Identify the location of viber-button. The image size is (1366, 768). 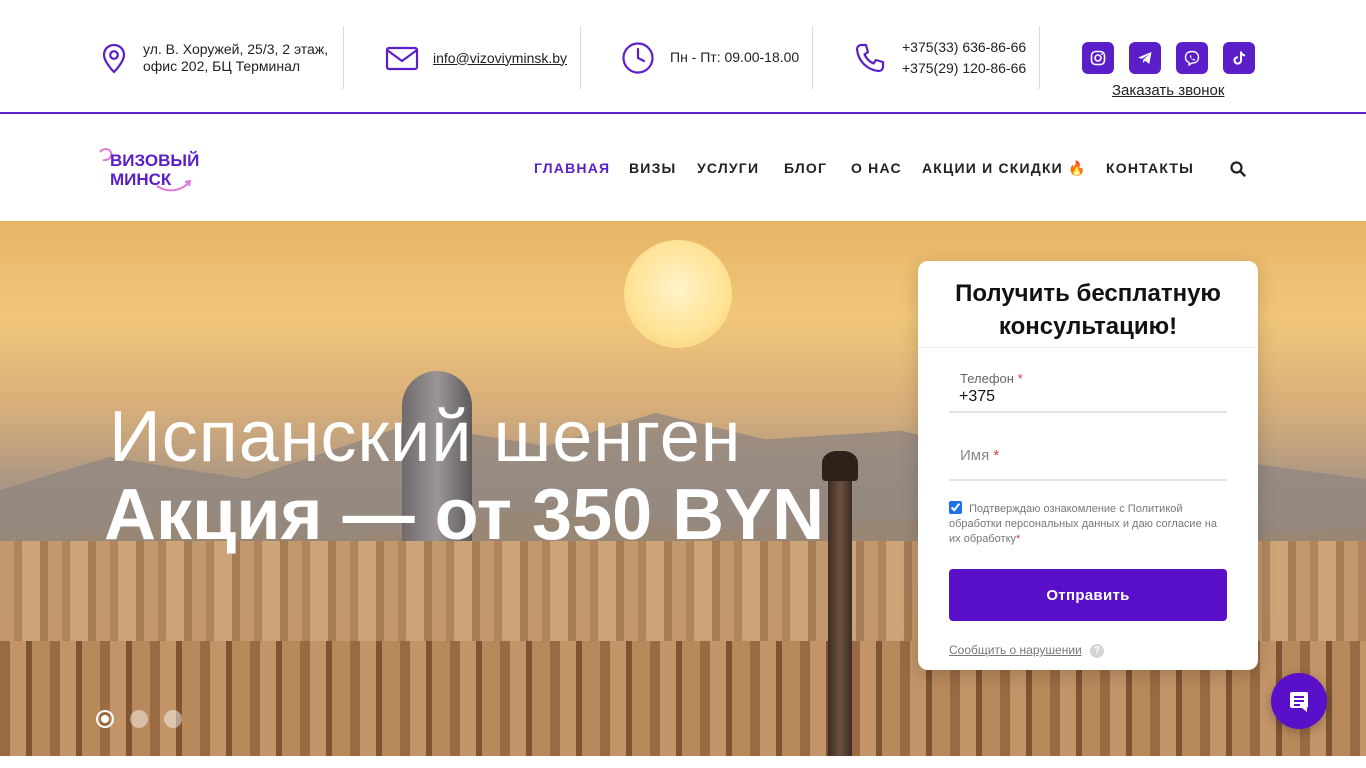
(1192, 58).